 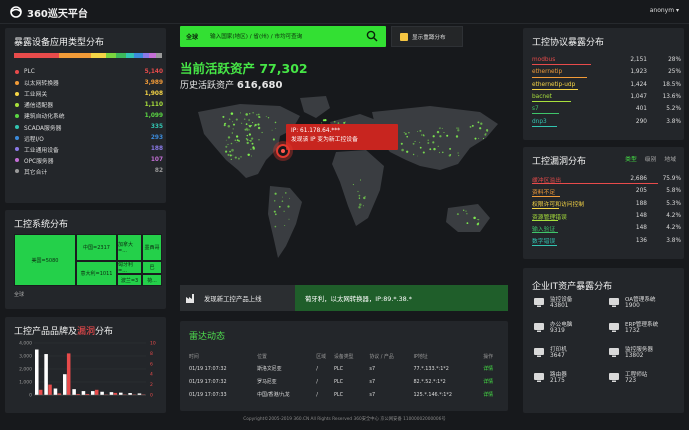 I want to click on it-asset-item: 办公电脑 9319, so click(x=570, y=330).